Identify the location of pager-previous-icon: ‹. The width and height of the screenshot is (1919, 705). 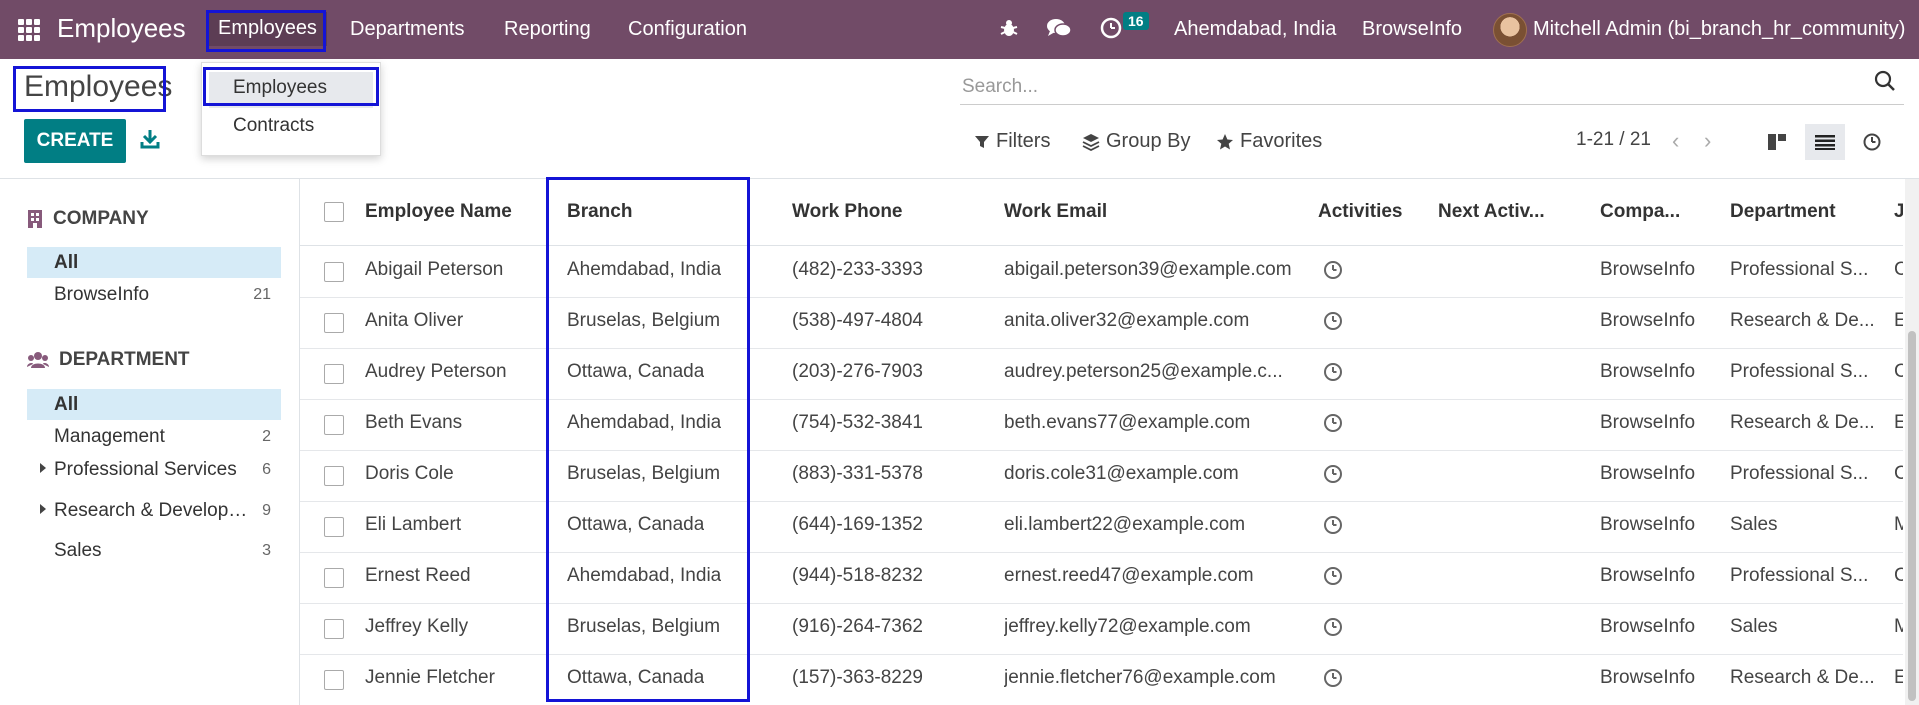
(1675, 141).